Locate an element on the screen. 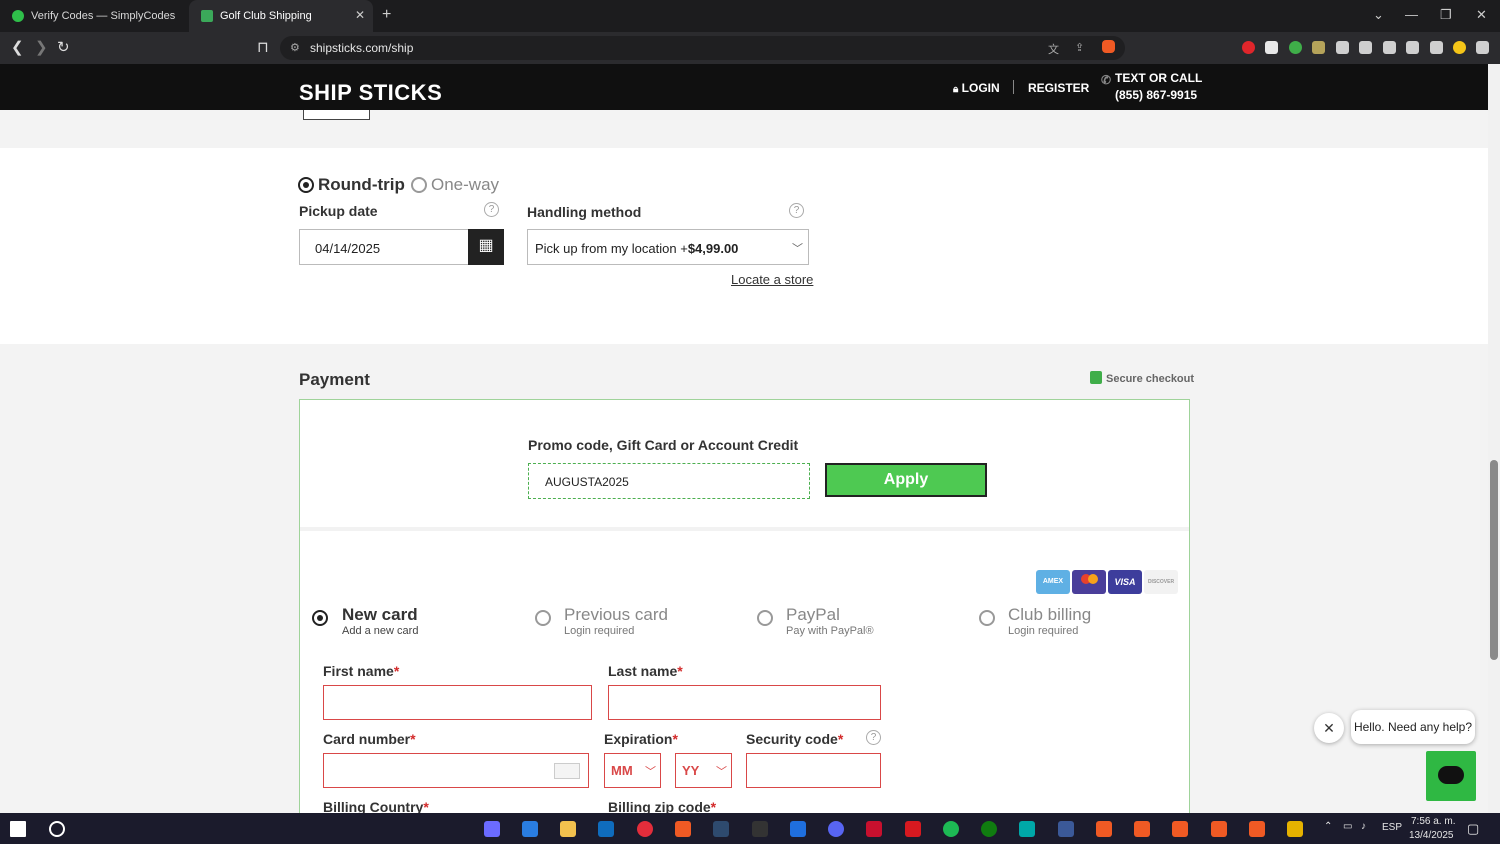  clock-date: 13/4/2025 is located at coordinates (1431, 835).